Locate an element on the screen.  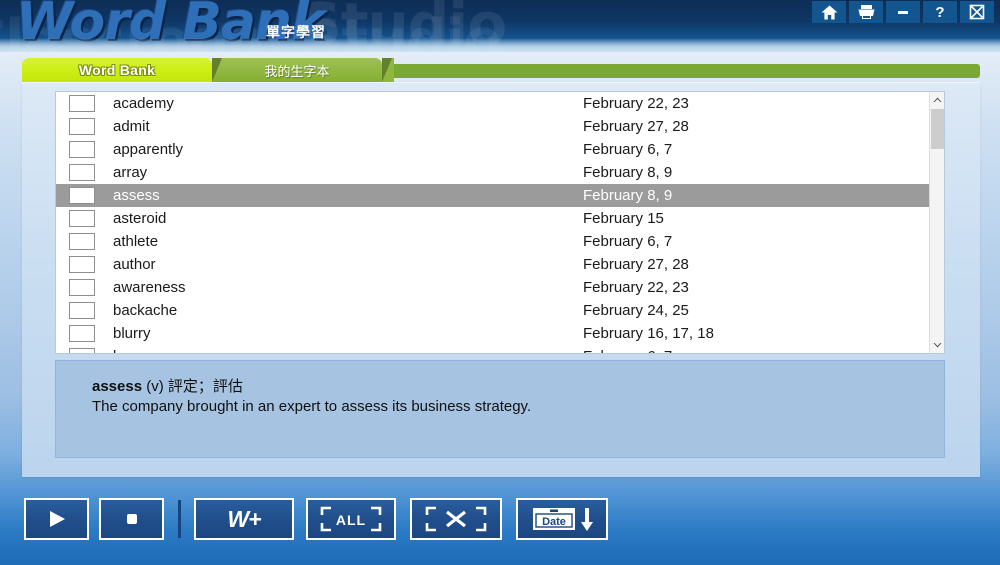
tab-word-bank-label: Word Bank is located at coordinates (117, 70).